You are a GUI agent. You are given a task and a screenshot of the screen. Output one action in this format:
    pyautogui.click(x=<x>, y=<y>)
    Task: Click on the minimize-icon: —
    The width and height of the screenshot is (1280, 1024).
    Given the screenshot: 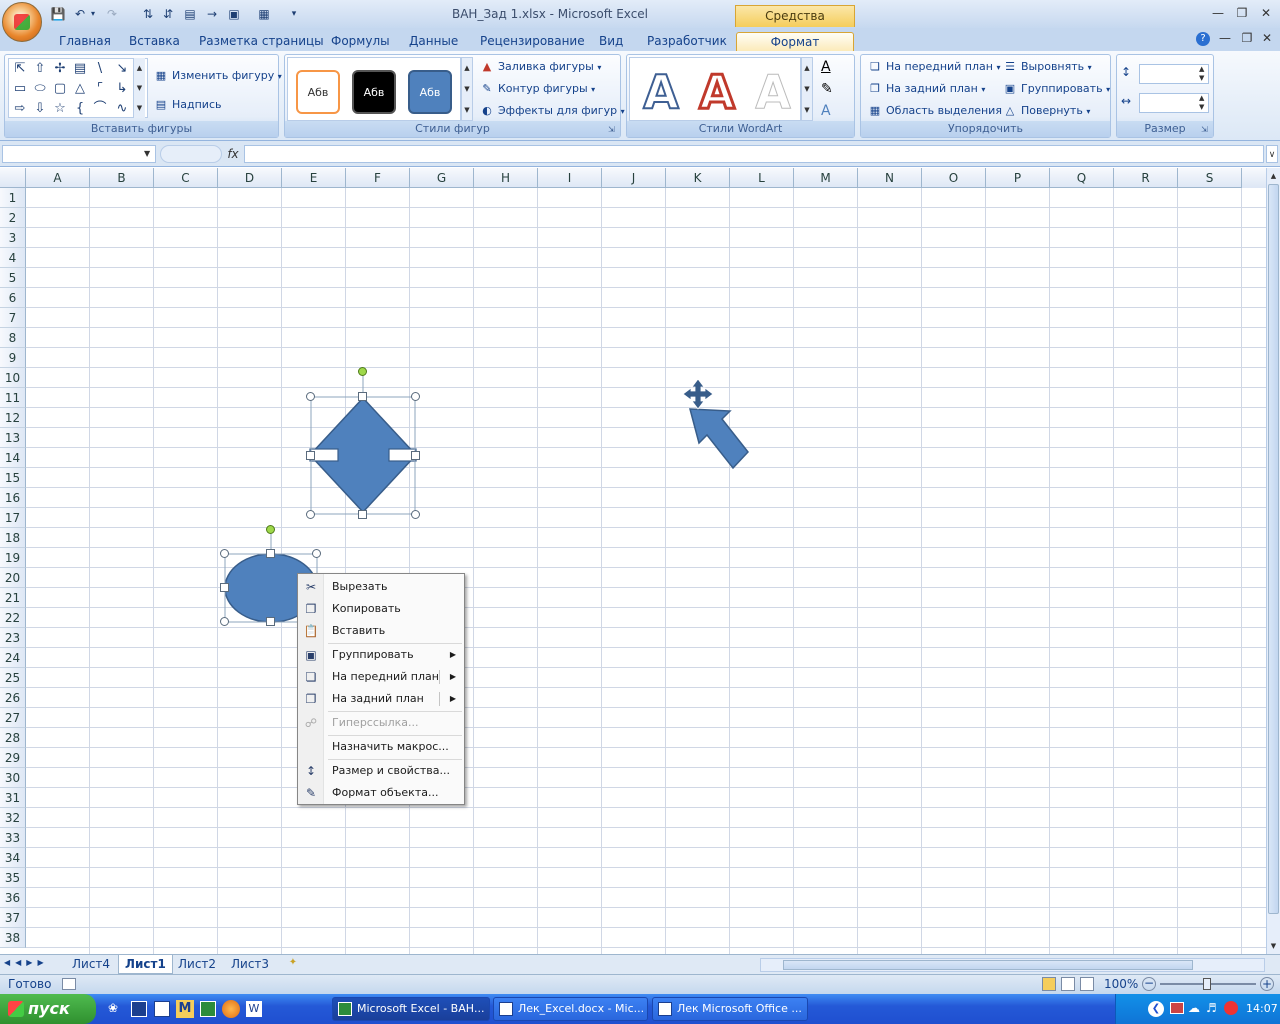 What is the action you would take?
    pyautogui.click(x=1218, y=13)
    